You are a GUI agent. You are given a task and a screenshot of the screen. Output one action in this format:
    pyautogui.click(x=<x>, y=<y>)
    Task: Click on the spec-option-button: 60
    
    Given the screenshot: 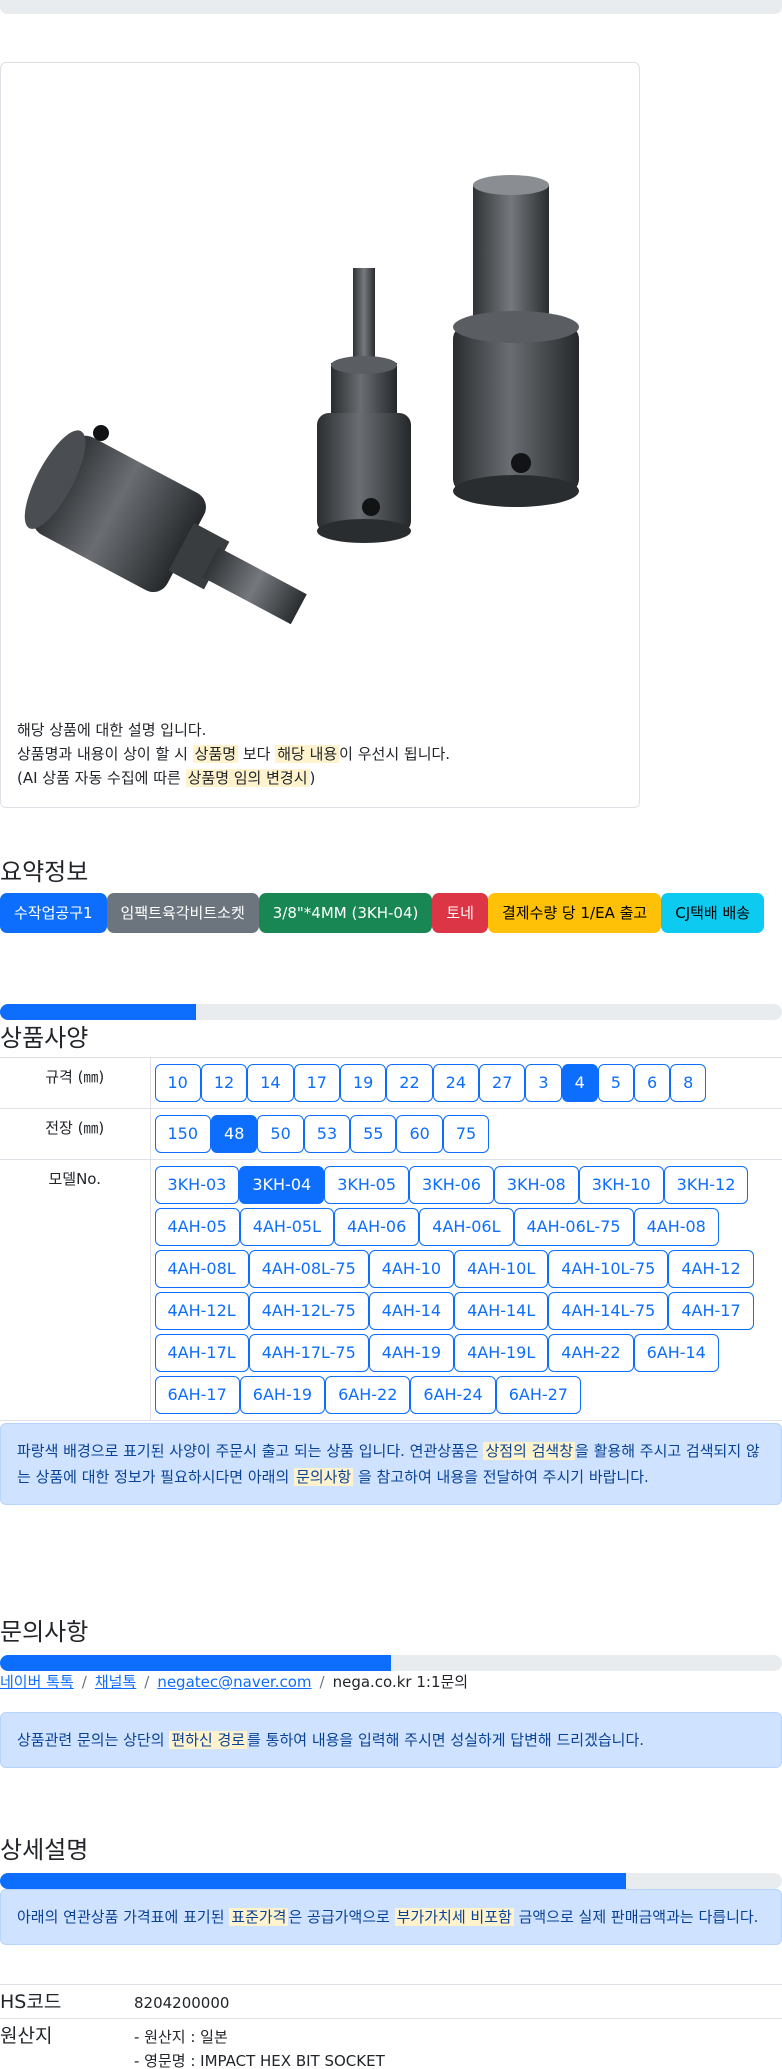 What is the action you would take?
    pyautogui.click(x=419, y=1134)
    